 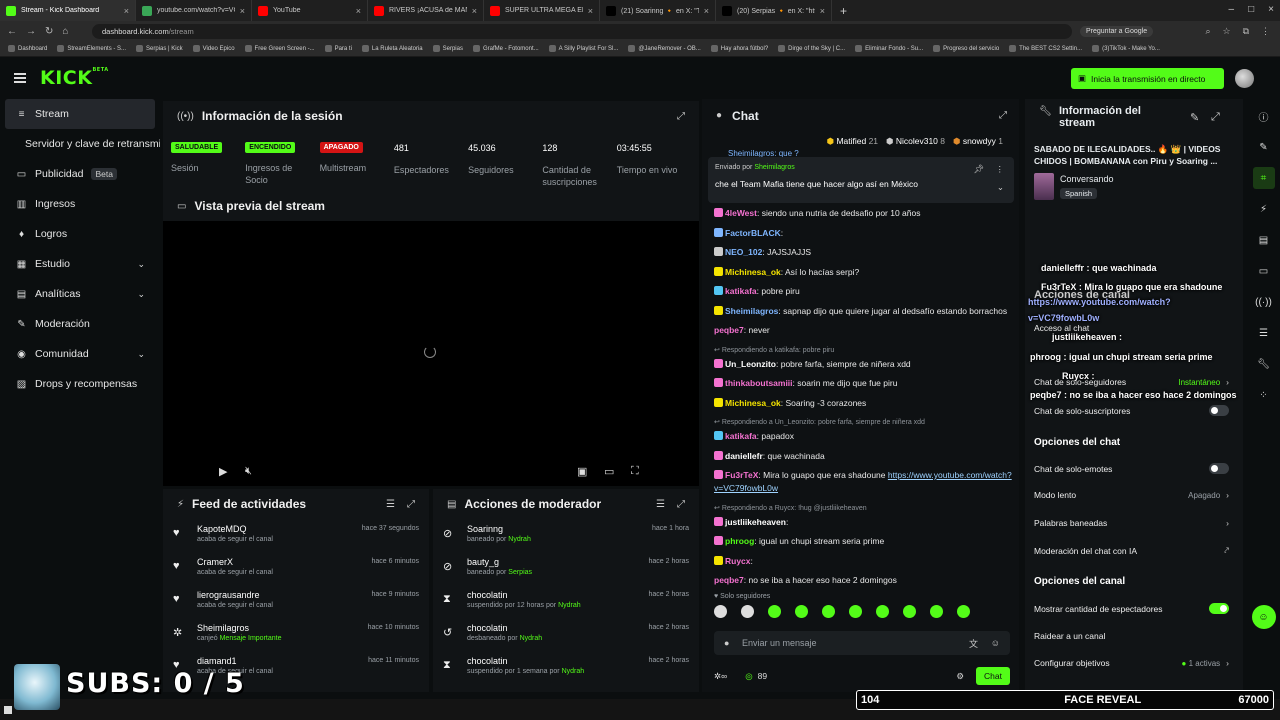 I want to click on item-username: diamand1, so click(x=235, y=661).